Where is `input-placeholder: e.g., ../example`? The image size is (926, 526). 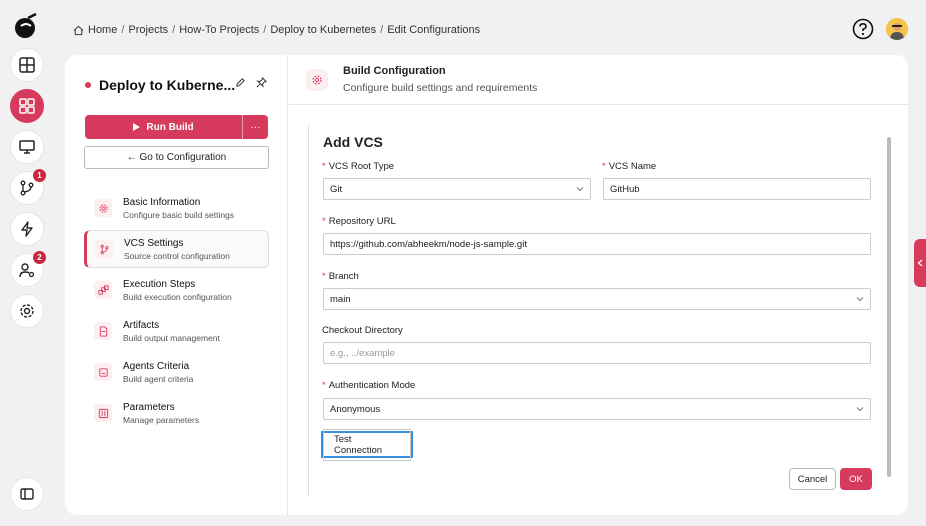 input-placeholder: e.g., ../example is located at coordinates (362, 353).